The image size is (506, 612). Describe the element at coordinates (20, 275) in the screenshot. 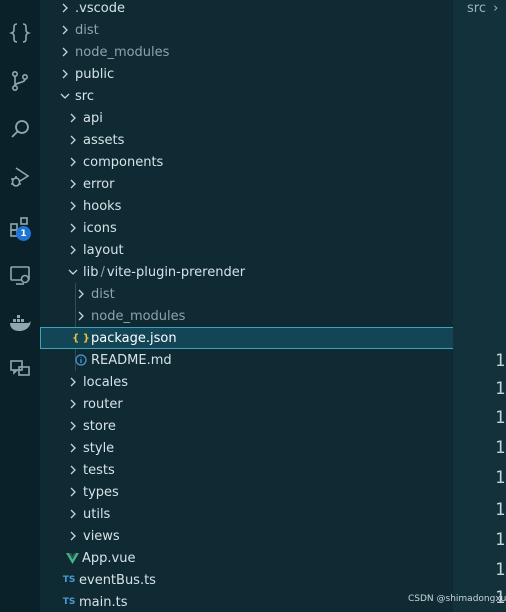

I see `remote-explorer-icon` at that location.